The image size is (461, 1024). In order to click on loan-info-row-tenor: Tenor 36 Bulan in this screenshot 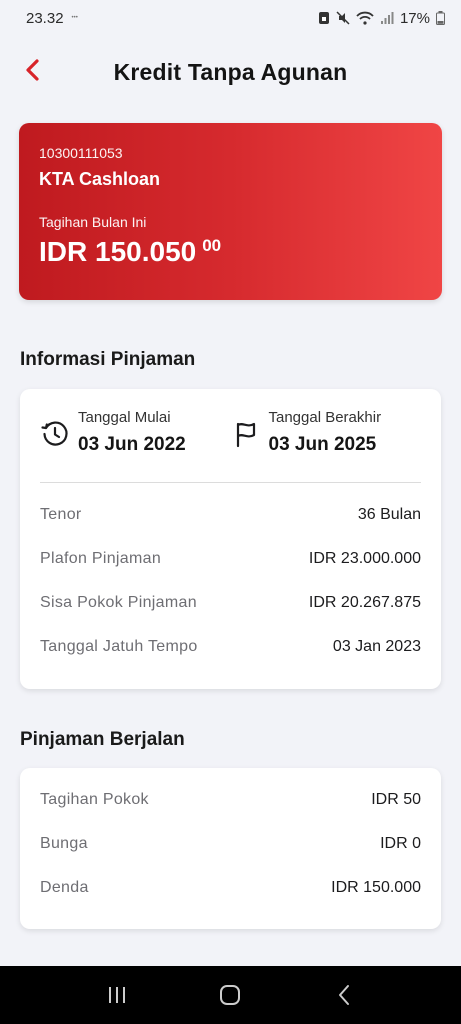, I will do `click(230, 515)`.